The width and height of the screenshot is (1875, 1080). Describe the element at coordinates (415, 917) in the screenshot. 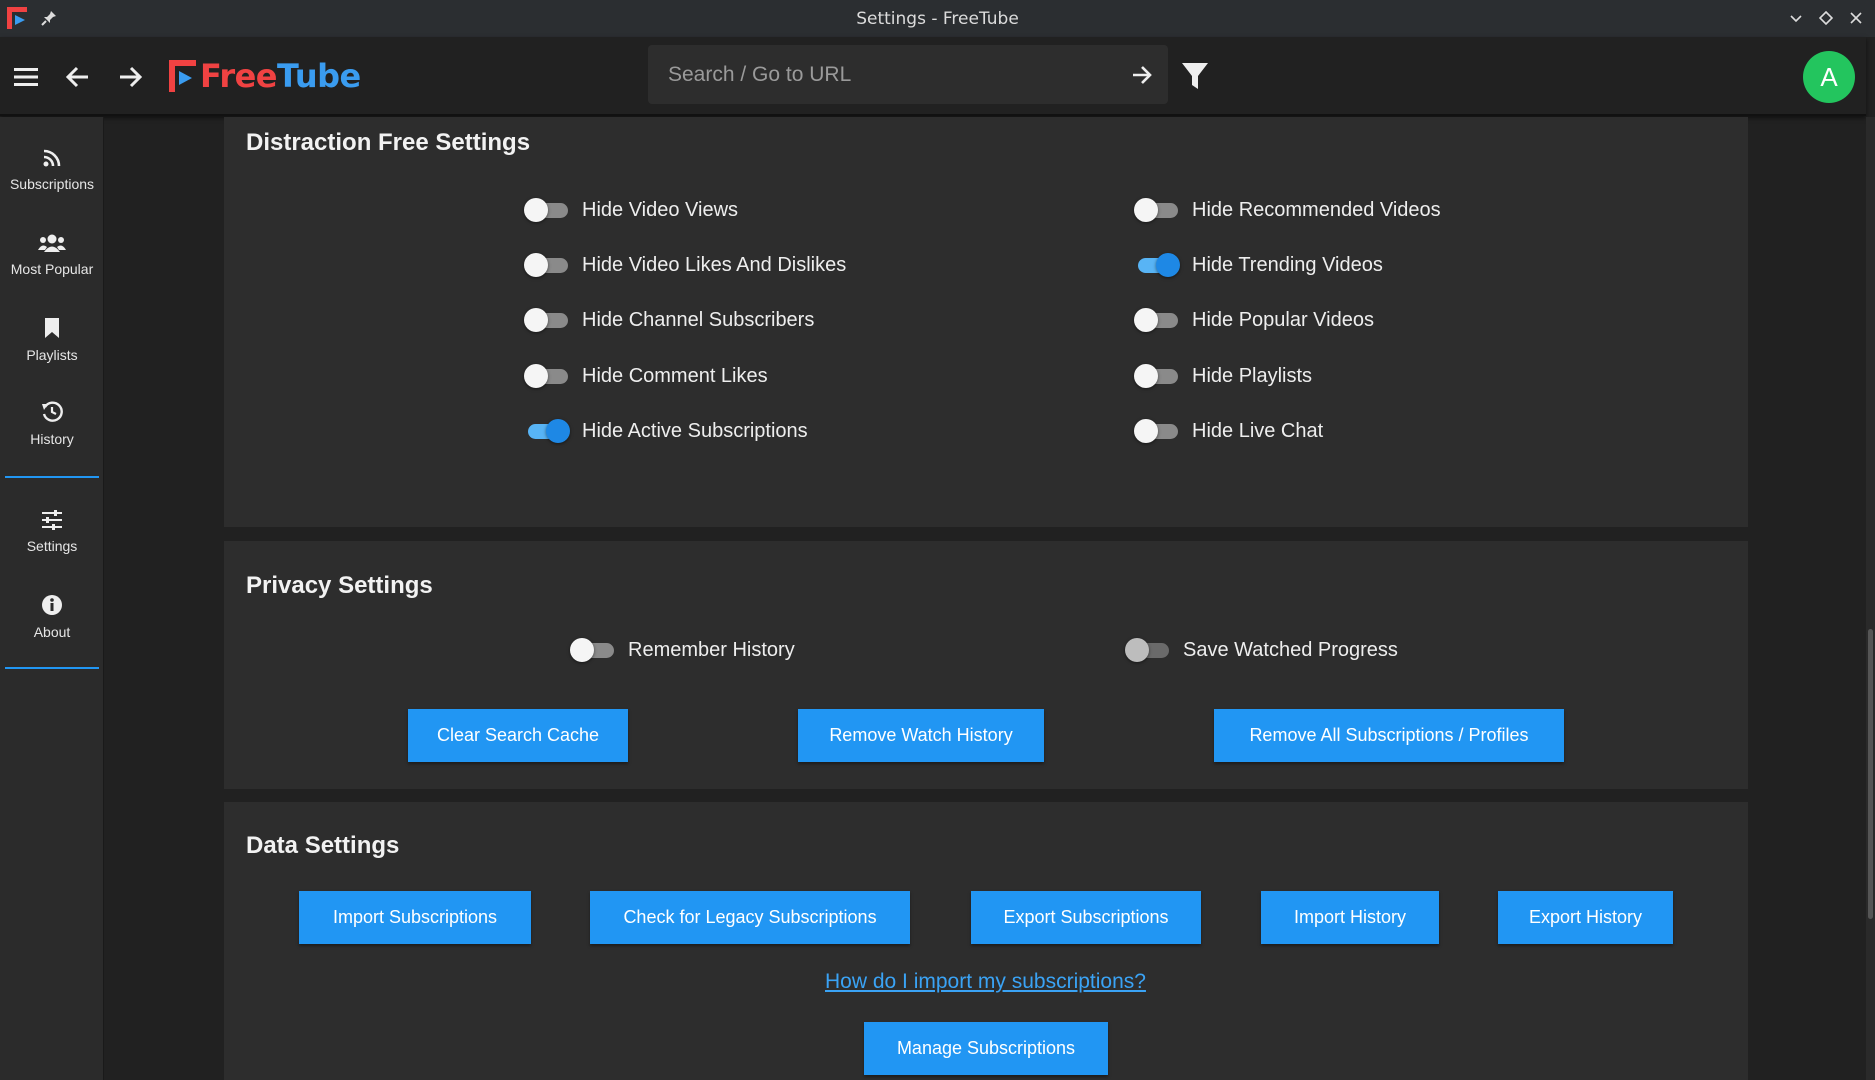

I see `import-subscriptions-button: Import Subscriptions` at that location.